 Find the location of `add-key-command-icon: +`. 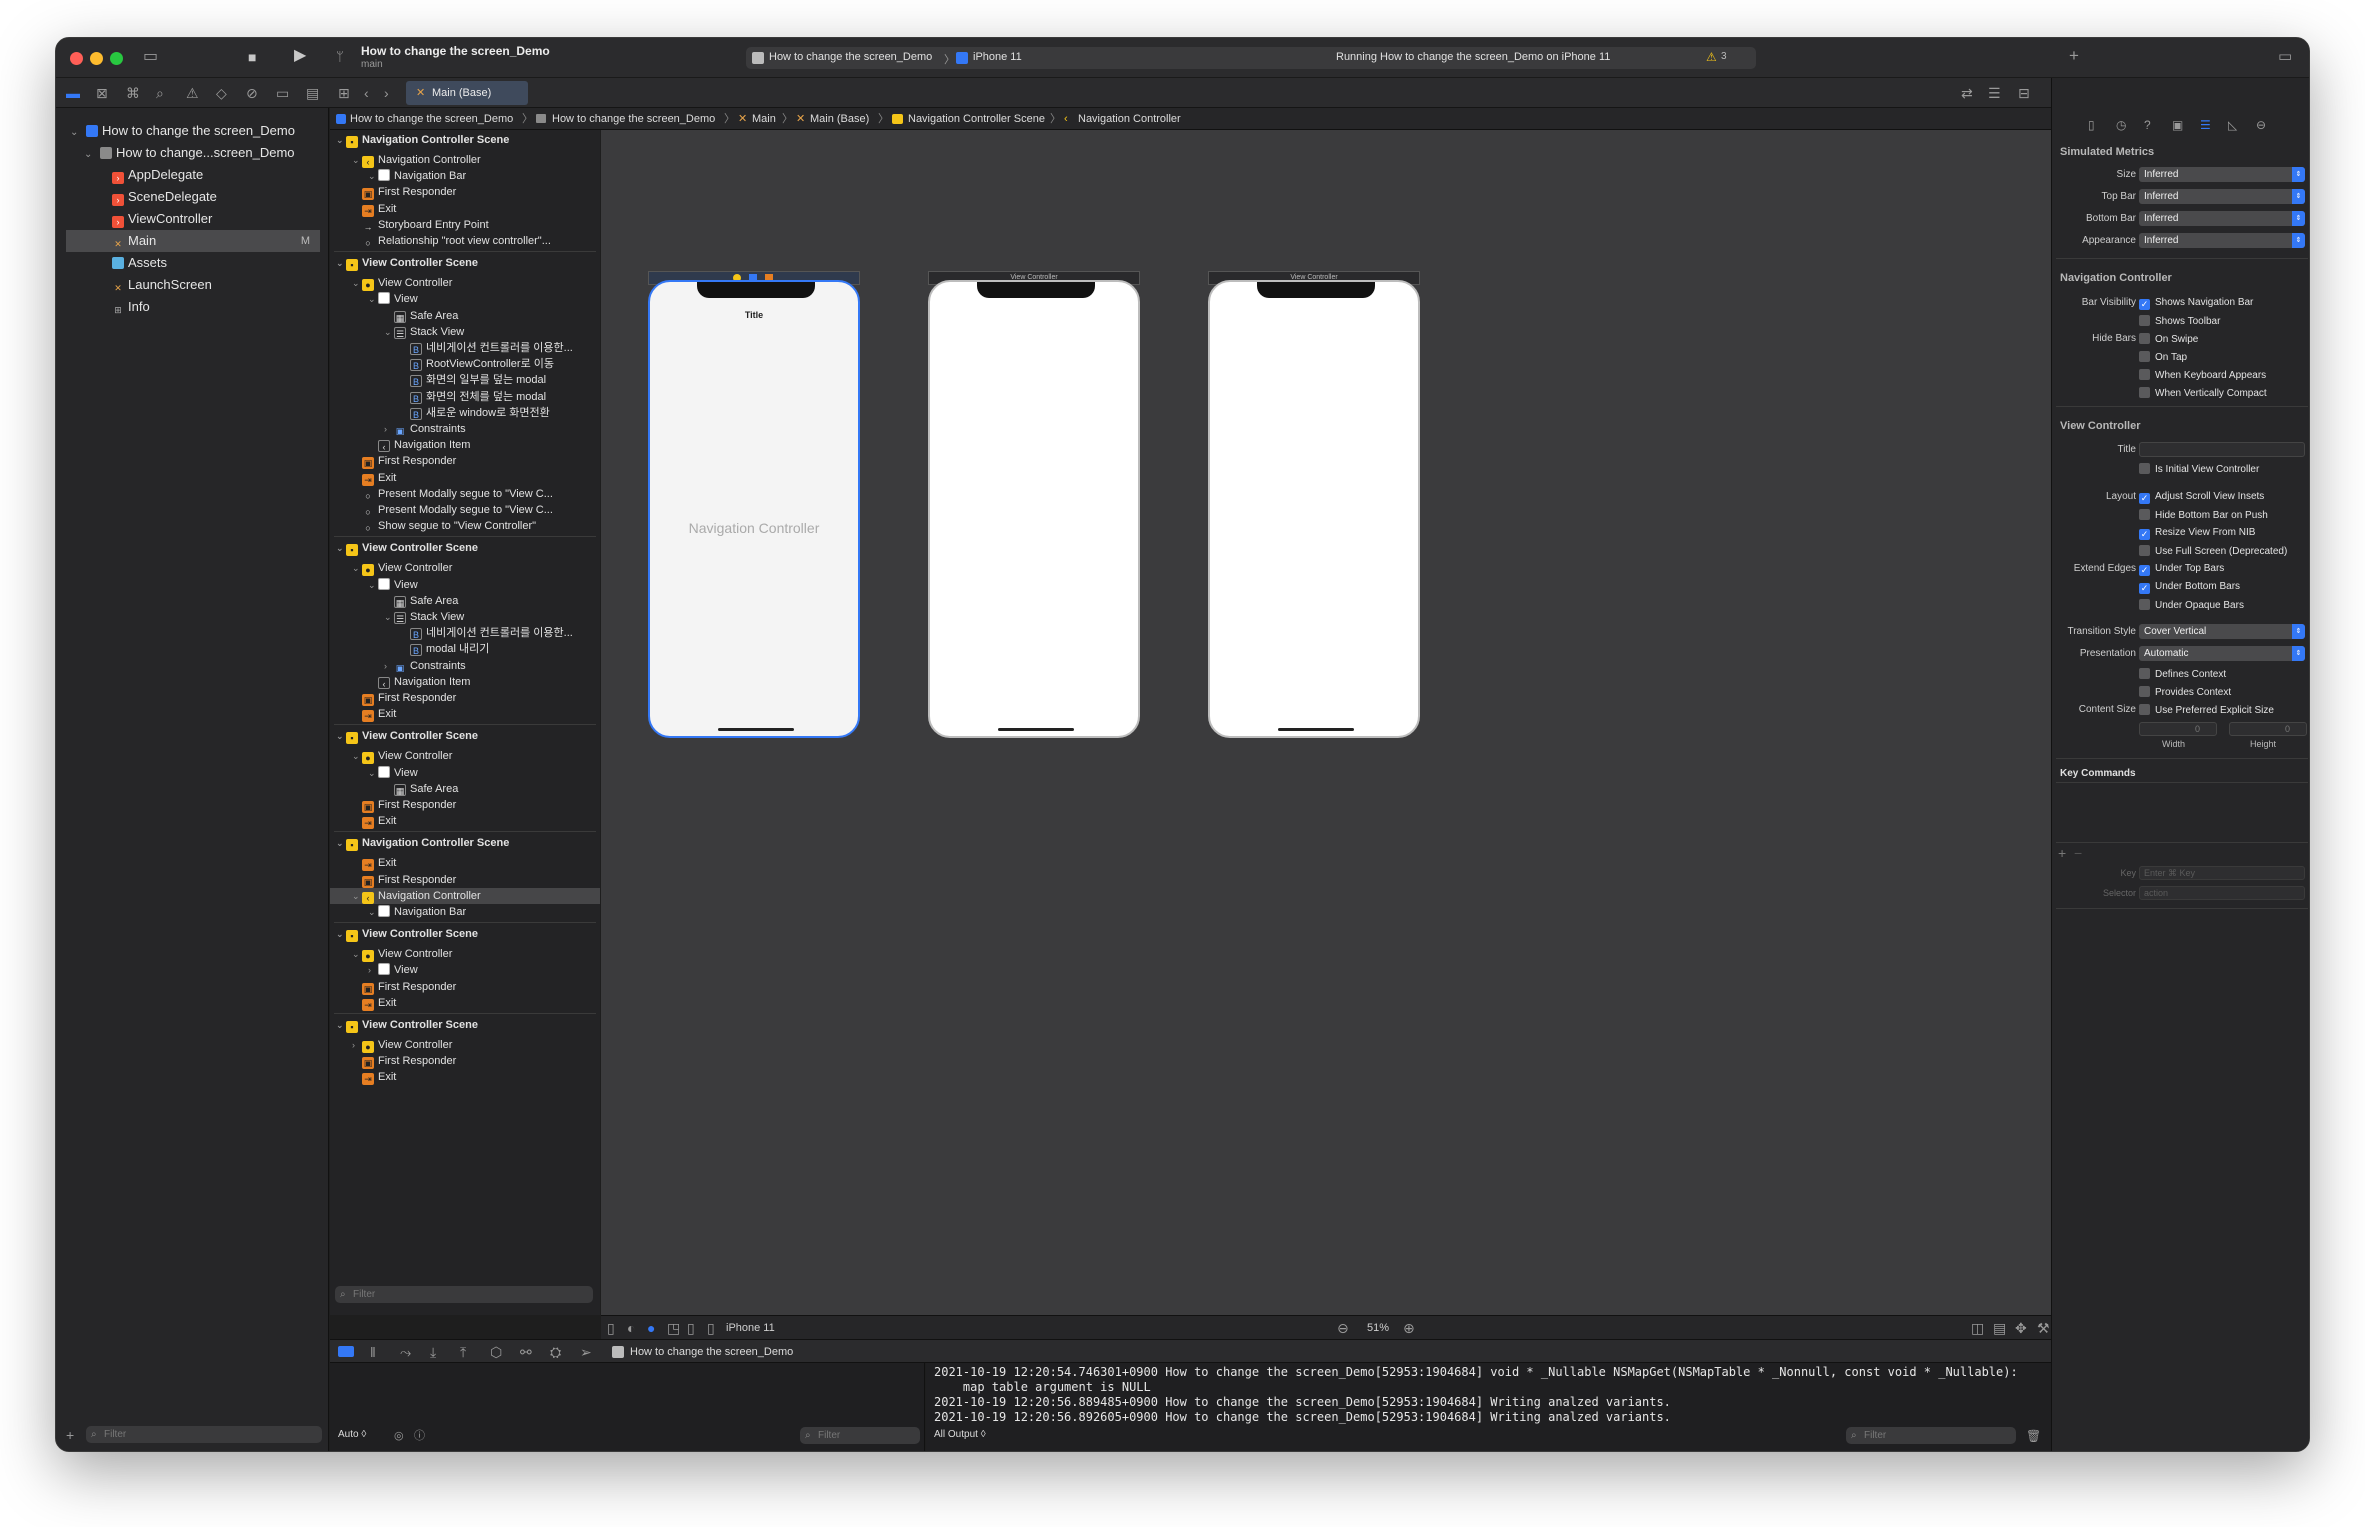

add-key-command-icon: + is located at coordinates (2062, 853).